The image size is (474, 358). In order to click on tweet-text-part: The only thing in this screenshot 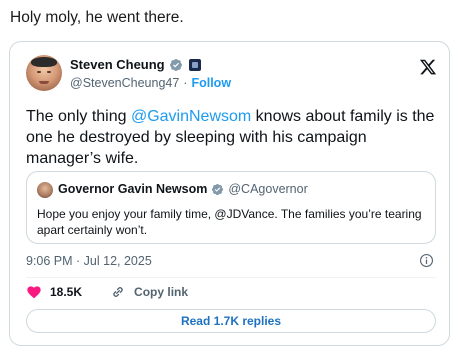, I will do `click(78, 116)`.